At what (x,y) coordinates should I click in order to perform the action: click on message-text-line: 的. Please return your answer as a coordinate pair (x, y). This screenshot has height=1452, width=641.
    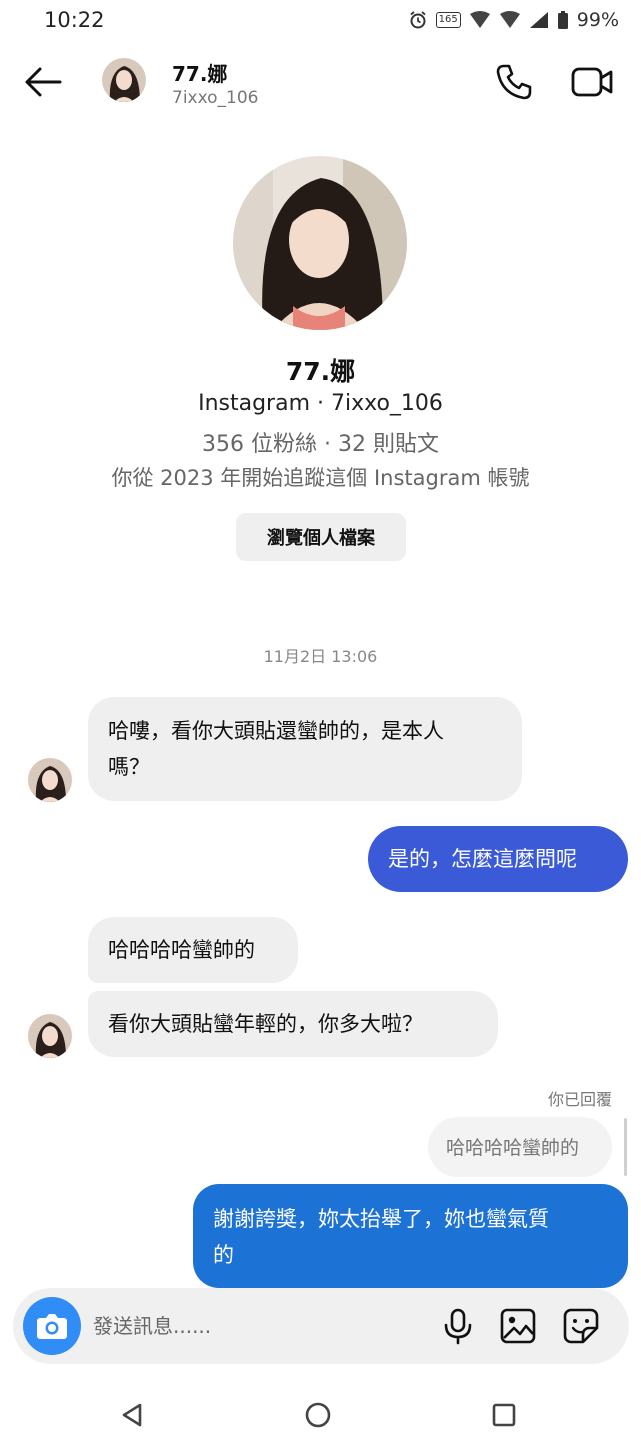
    Looking at the image, I should click on (223, 1255).